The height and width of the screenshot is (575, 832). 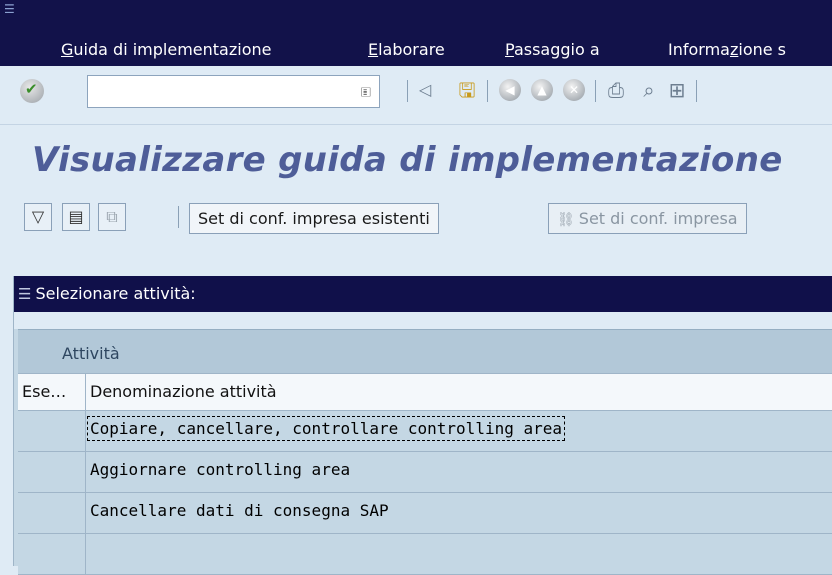 I want to click on exit-icon: ▲, so click(x=542, y=90).